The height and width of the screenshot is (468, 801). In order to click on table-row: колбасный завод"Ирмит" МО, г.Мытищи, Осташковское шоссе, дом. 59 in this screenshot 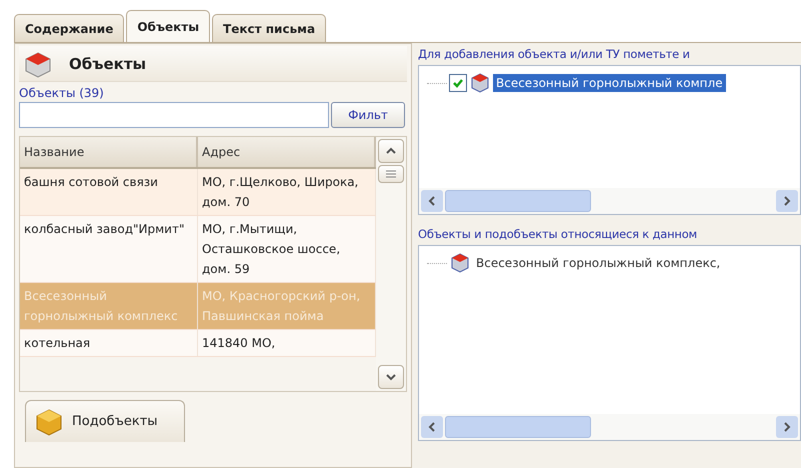, I will do `click(198, 249)`.